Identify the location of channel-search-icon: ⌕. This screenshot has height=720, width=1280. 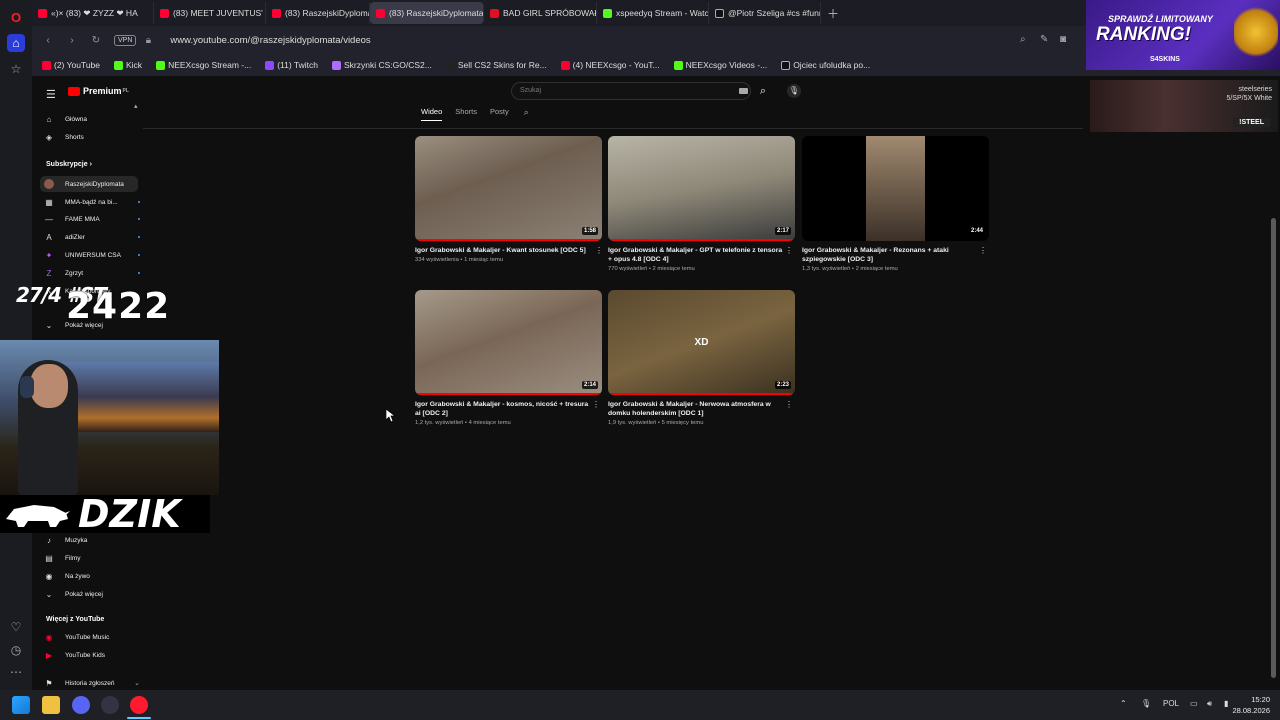
(526, 114).